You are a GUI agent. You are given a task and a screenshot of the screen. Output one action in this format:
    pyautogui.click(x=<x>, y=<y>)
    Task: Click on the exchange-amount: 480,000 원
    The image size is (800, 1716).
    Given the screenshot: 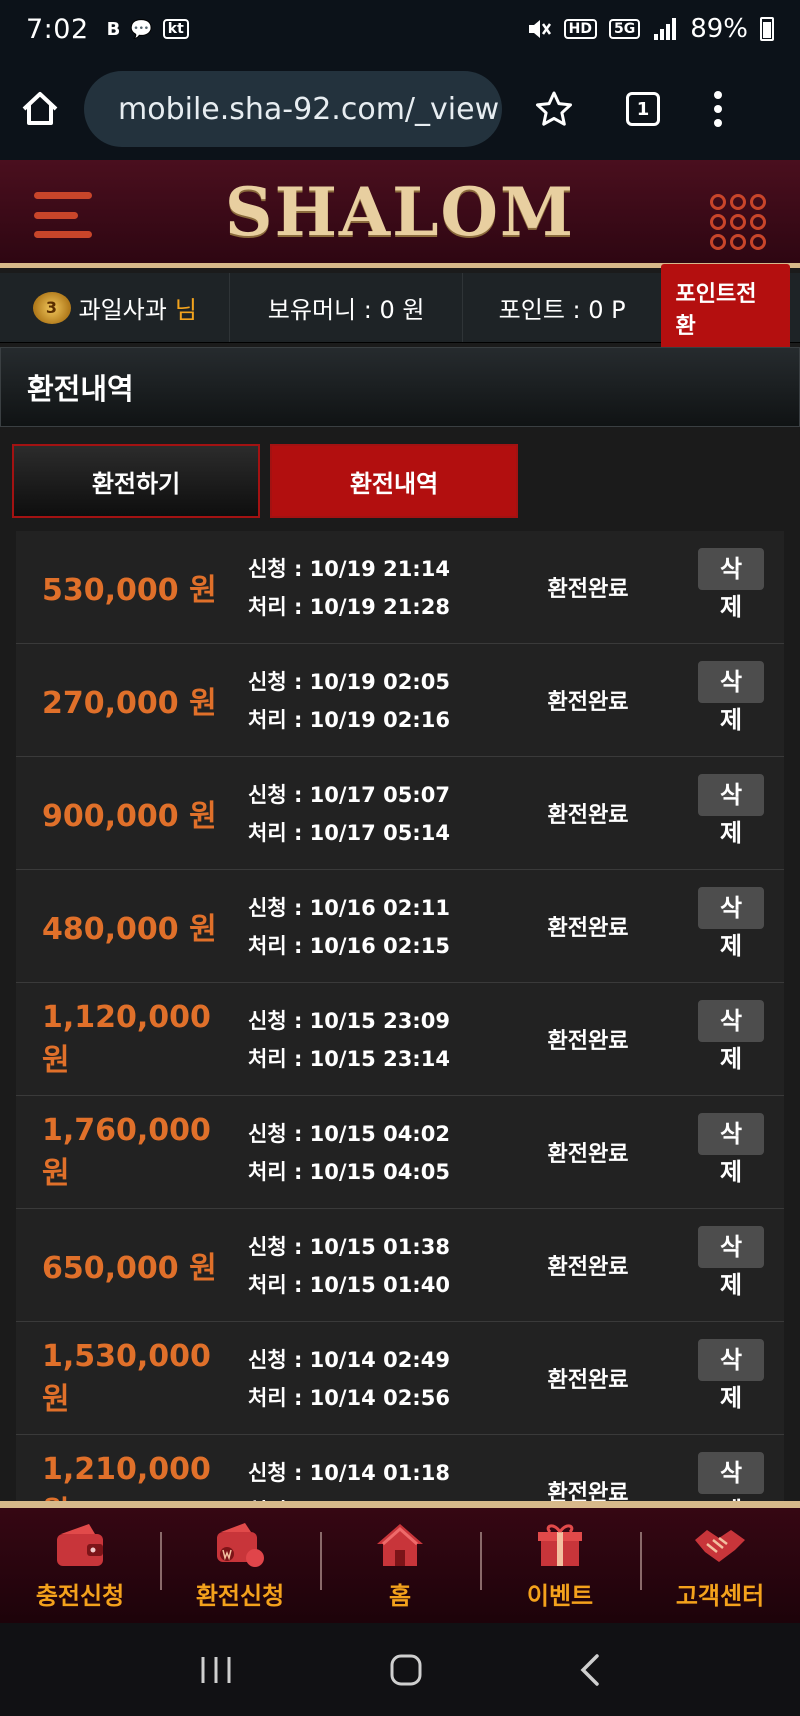 What is the action you would take?
    pyautogui.click(x=129, y=929)
    